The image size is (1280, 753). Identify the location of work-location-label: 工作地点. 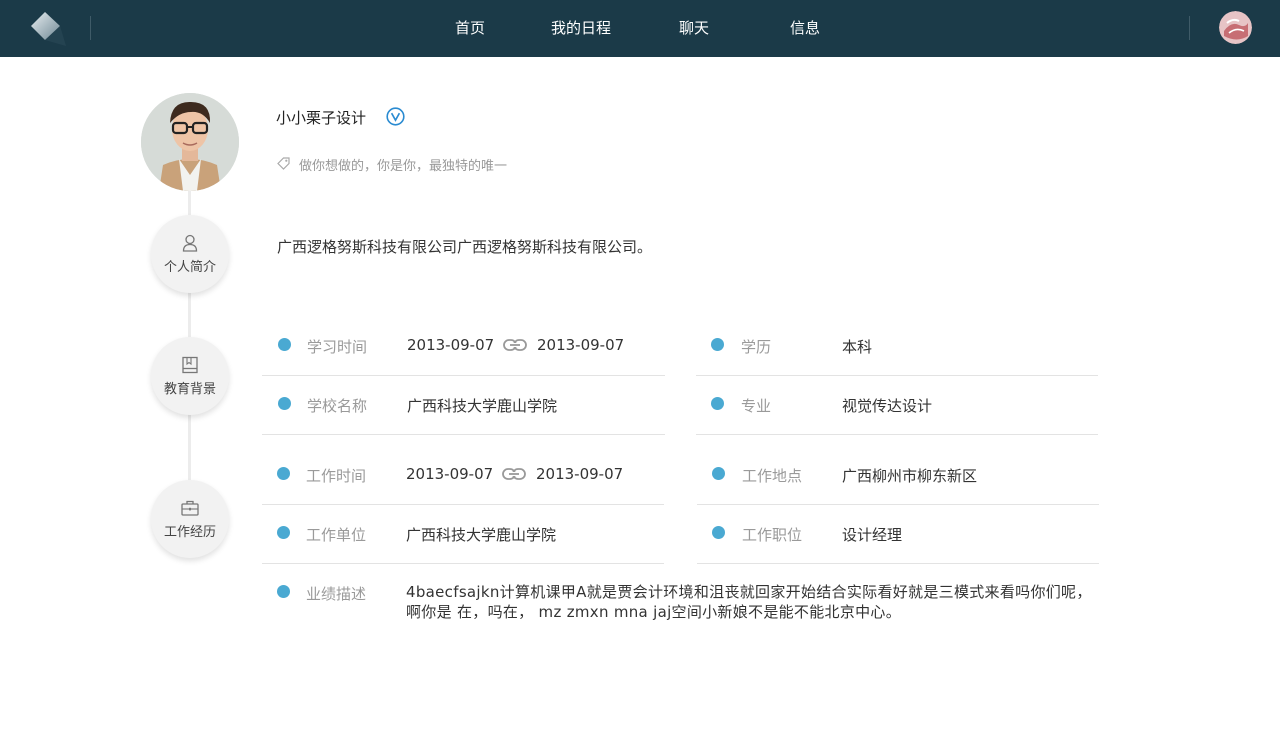
(772, 476).